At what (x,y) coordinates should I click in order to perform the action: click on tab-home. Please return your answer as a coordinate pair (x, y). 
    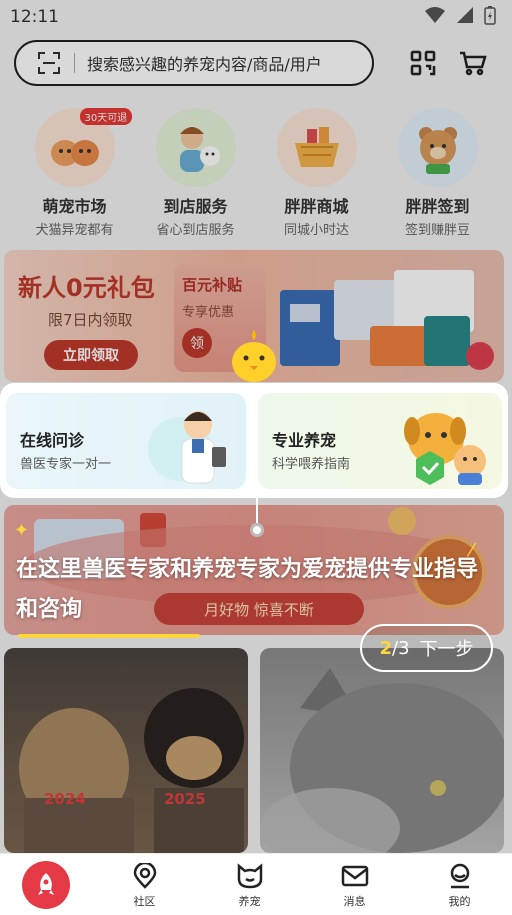
    Looking at the image, I should click on (46, 884).